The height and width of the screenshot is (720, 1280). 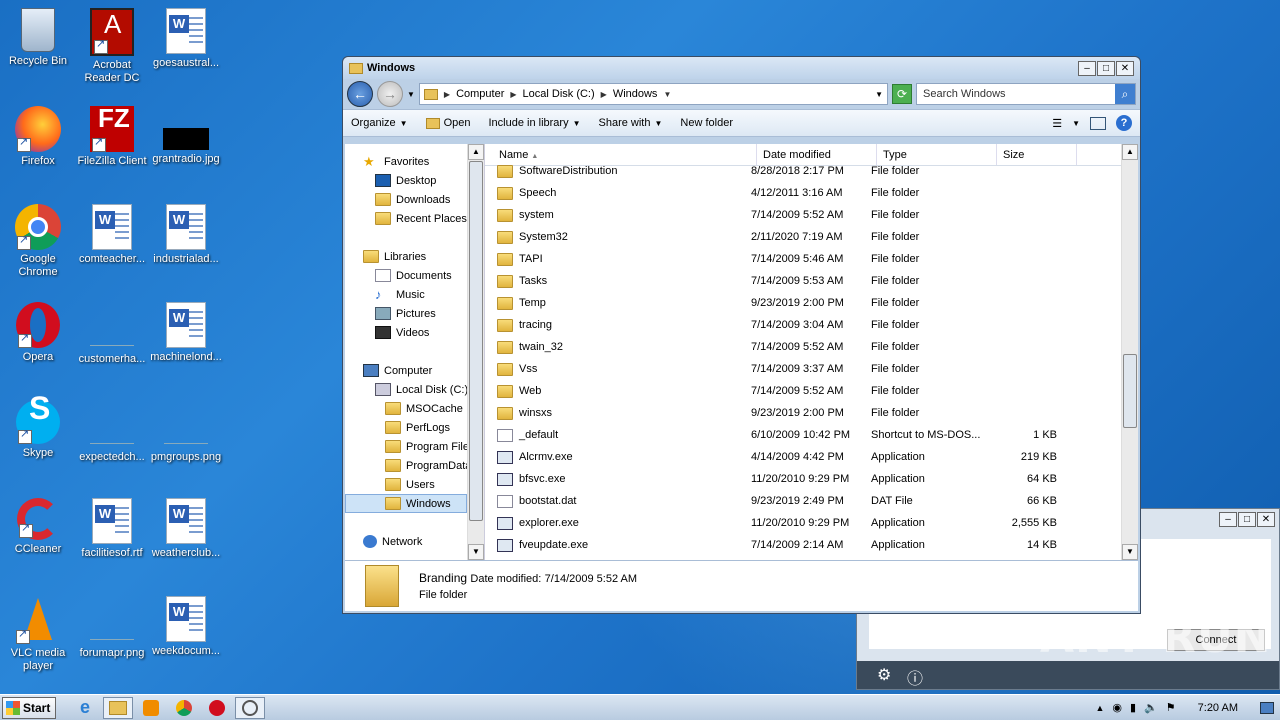 What do you see at coordinates (1026, 94) in the screenshot?
I see `search-input: Search Windows ⌕` at bounding box center [1026, 94].